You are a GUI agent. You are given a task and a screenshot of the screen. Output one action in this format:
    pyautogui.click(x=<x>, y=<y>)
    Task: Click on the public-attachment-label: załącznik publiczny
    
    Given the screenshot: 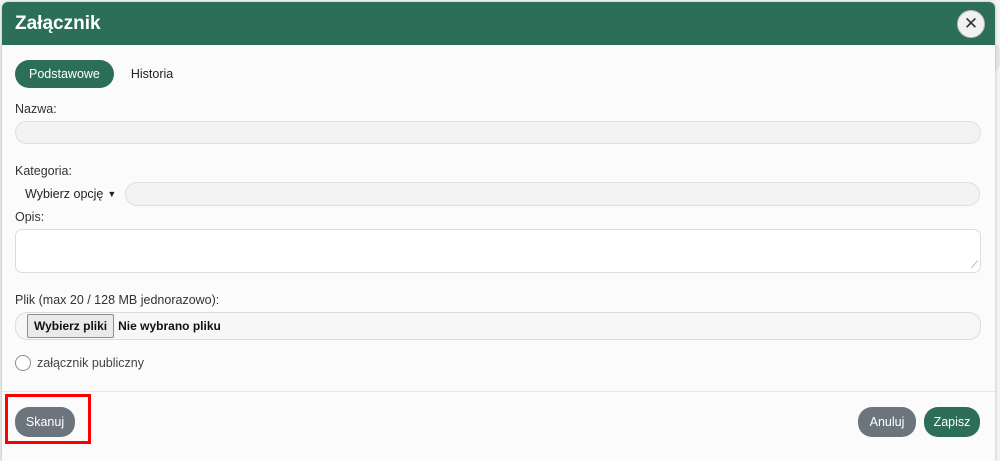 What is the action you would take?
    pyautogui.click(x=90, y=363)
    